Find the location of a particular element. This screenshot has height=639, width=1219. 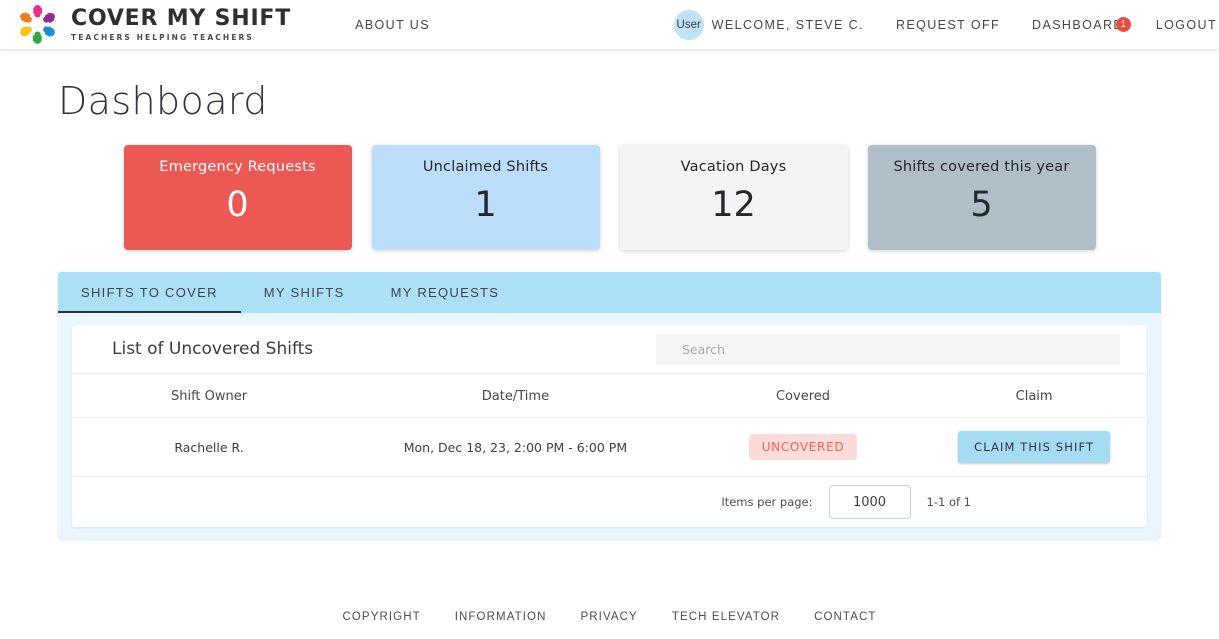

column-header-claim: Claim is located at coordinates (1034, 396).